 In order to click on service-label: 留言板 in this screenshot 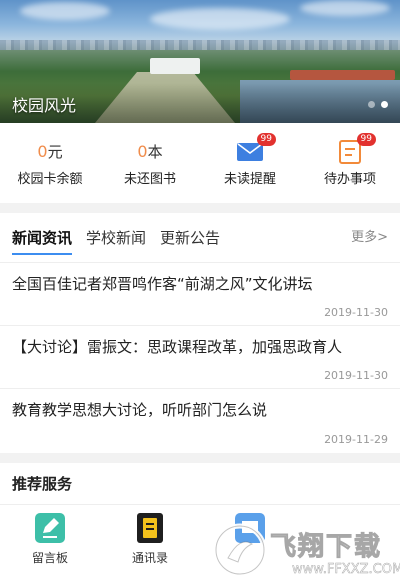, I will do `click(49, 558)`.